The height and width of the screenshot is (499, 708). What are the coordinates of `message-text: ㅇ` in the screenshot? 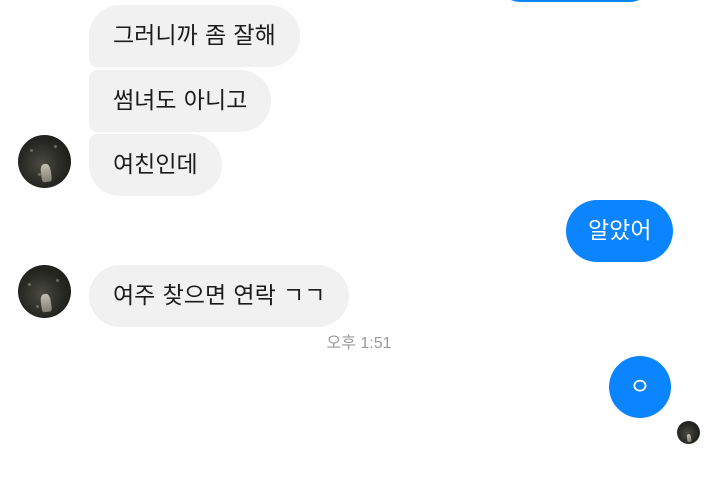 It's located at (640, 387).